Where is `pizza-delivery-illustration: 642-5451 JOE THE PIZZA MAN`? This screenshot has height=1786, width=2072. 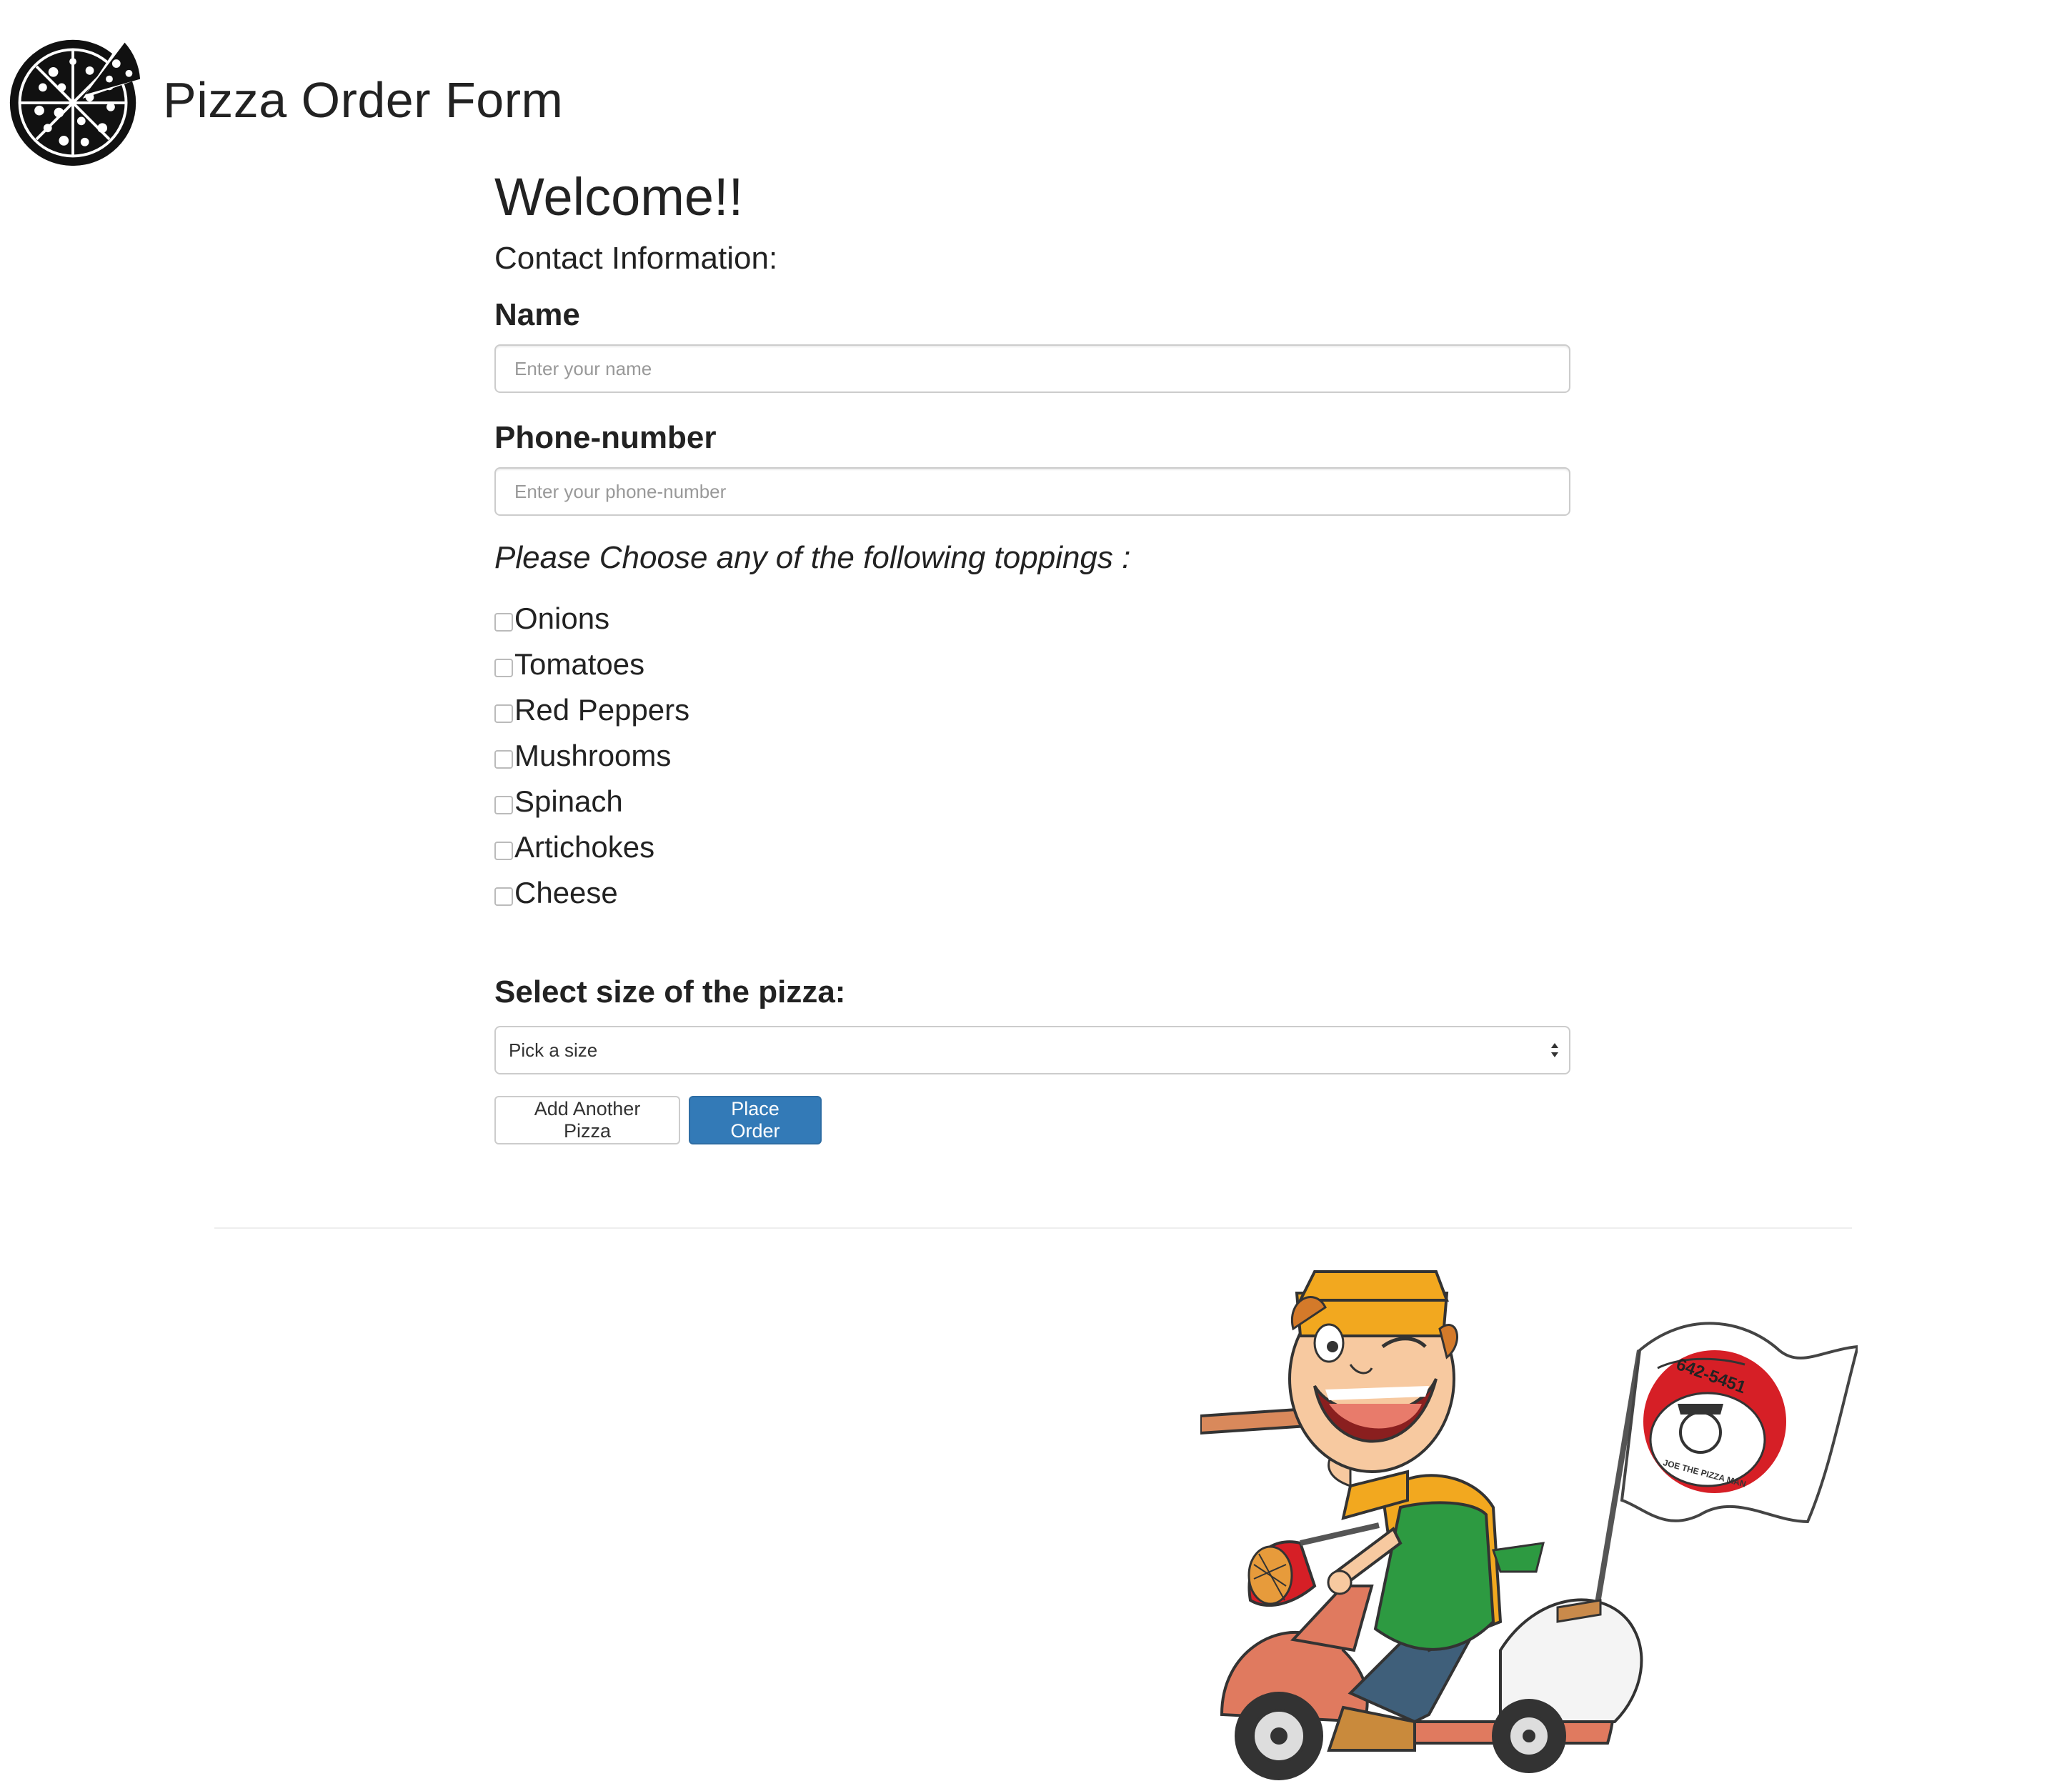
pizza-delivery-illustration: 642-5451 JOE THE PIZZA MAN is located at coordinates (1529, 1525).